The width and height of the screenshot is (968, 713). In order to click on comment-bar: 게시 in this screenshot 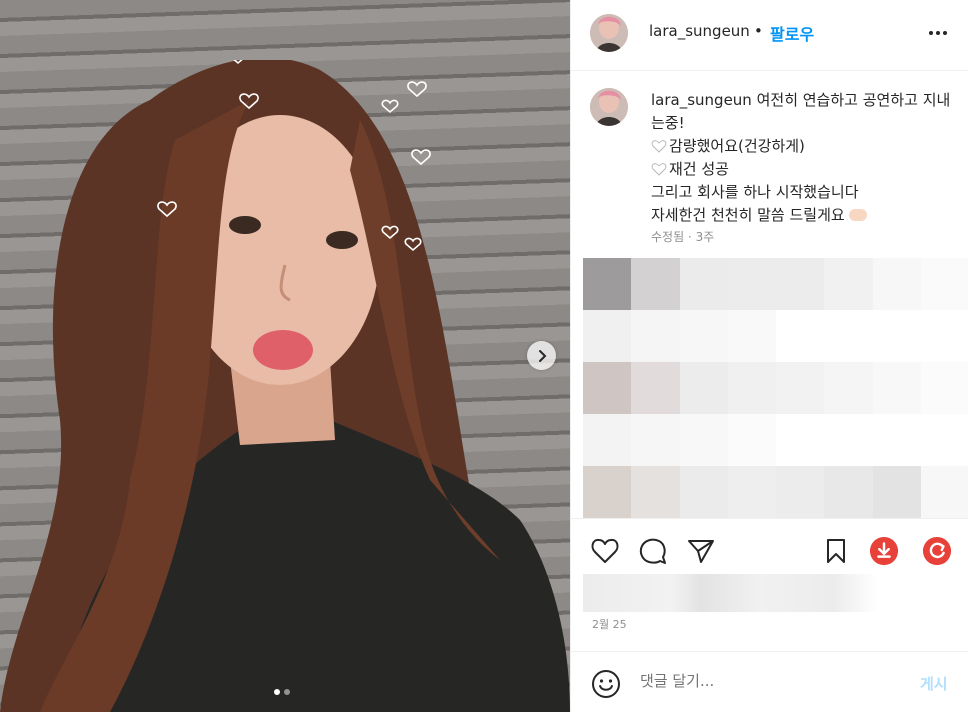, I will do `click(769, 682)`.